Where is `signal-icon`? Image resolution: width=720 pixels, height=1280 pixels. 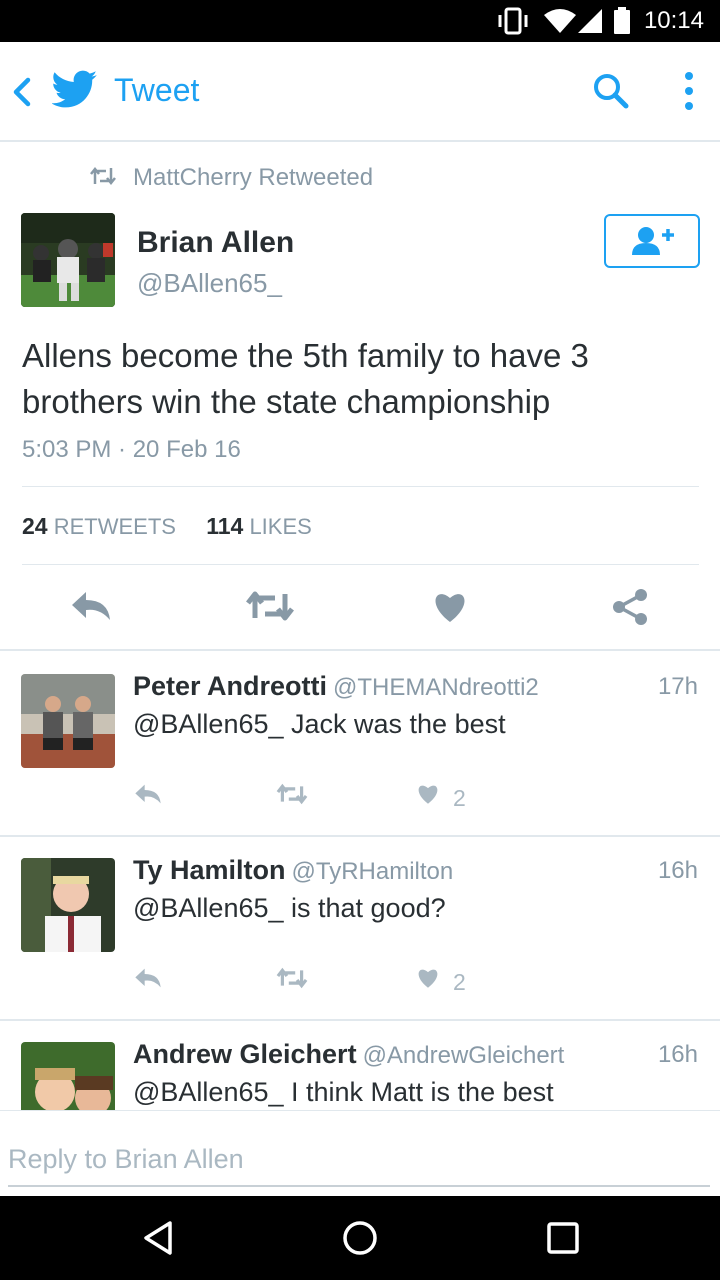
signal-icon is located at coordinates (590, 21).